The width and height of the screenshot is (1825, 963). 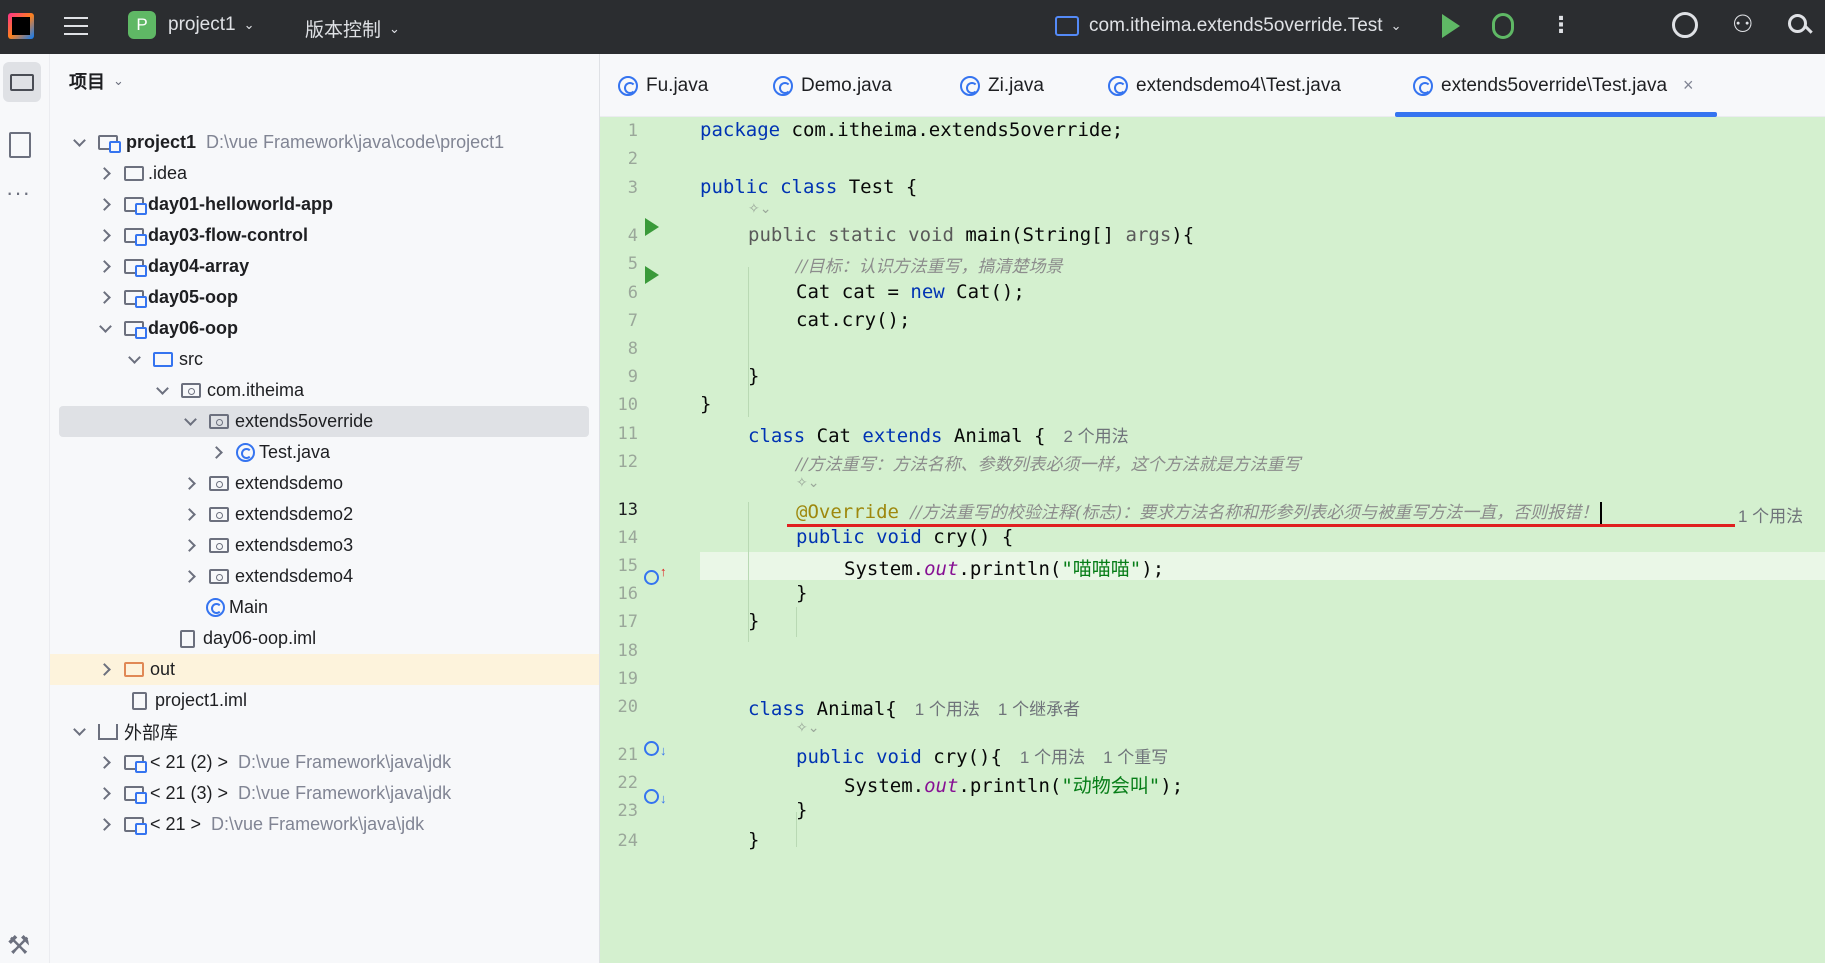 I want to click on close-icon: ×, so click(x=1688, y=85).